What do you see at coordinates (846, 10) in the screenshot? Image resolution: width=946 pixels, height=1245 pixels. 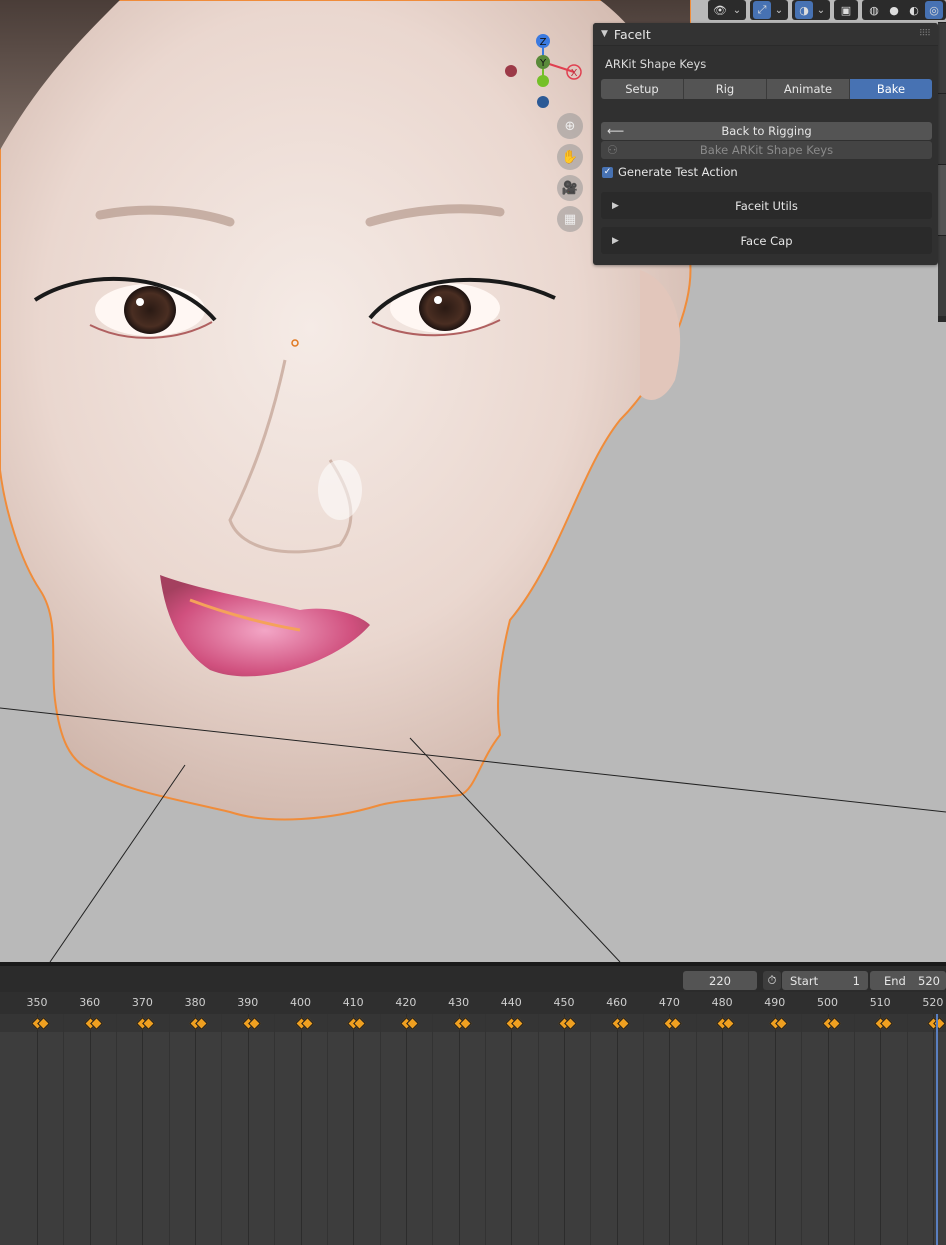 I see `xray-icon: ▣` at bounding box center [846, 10].